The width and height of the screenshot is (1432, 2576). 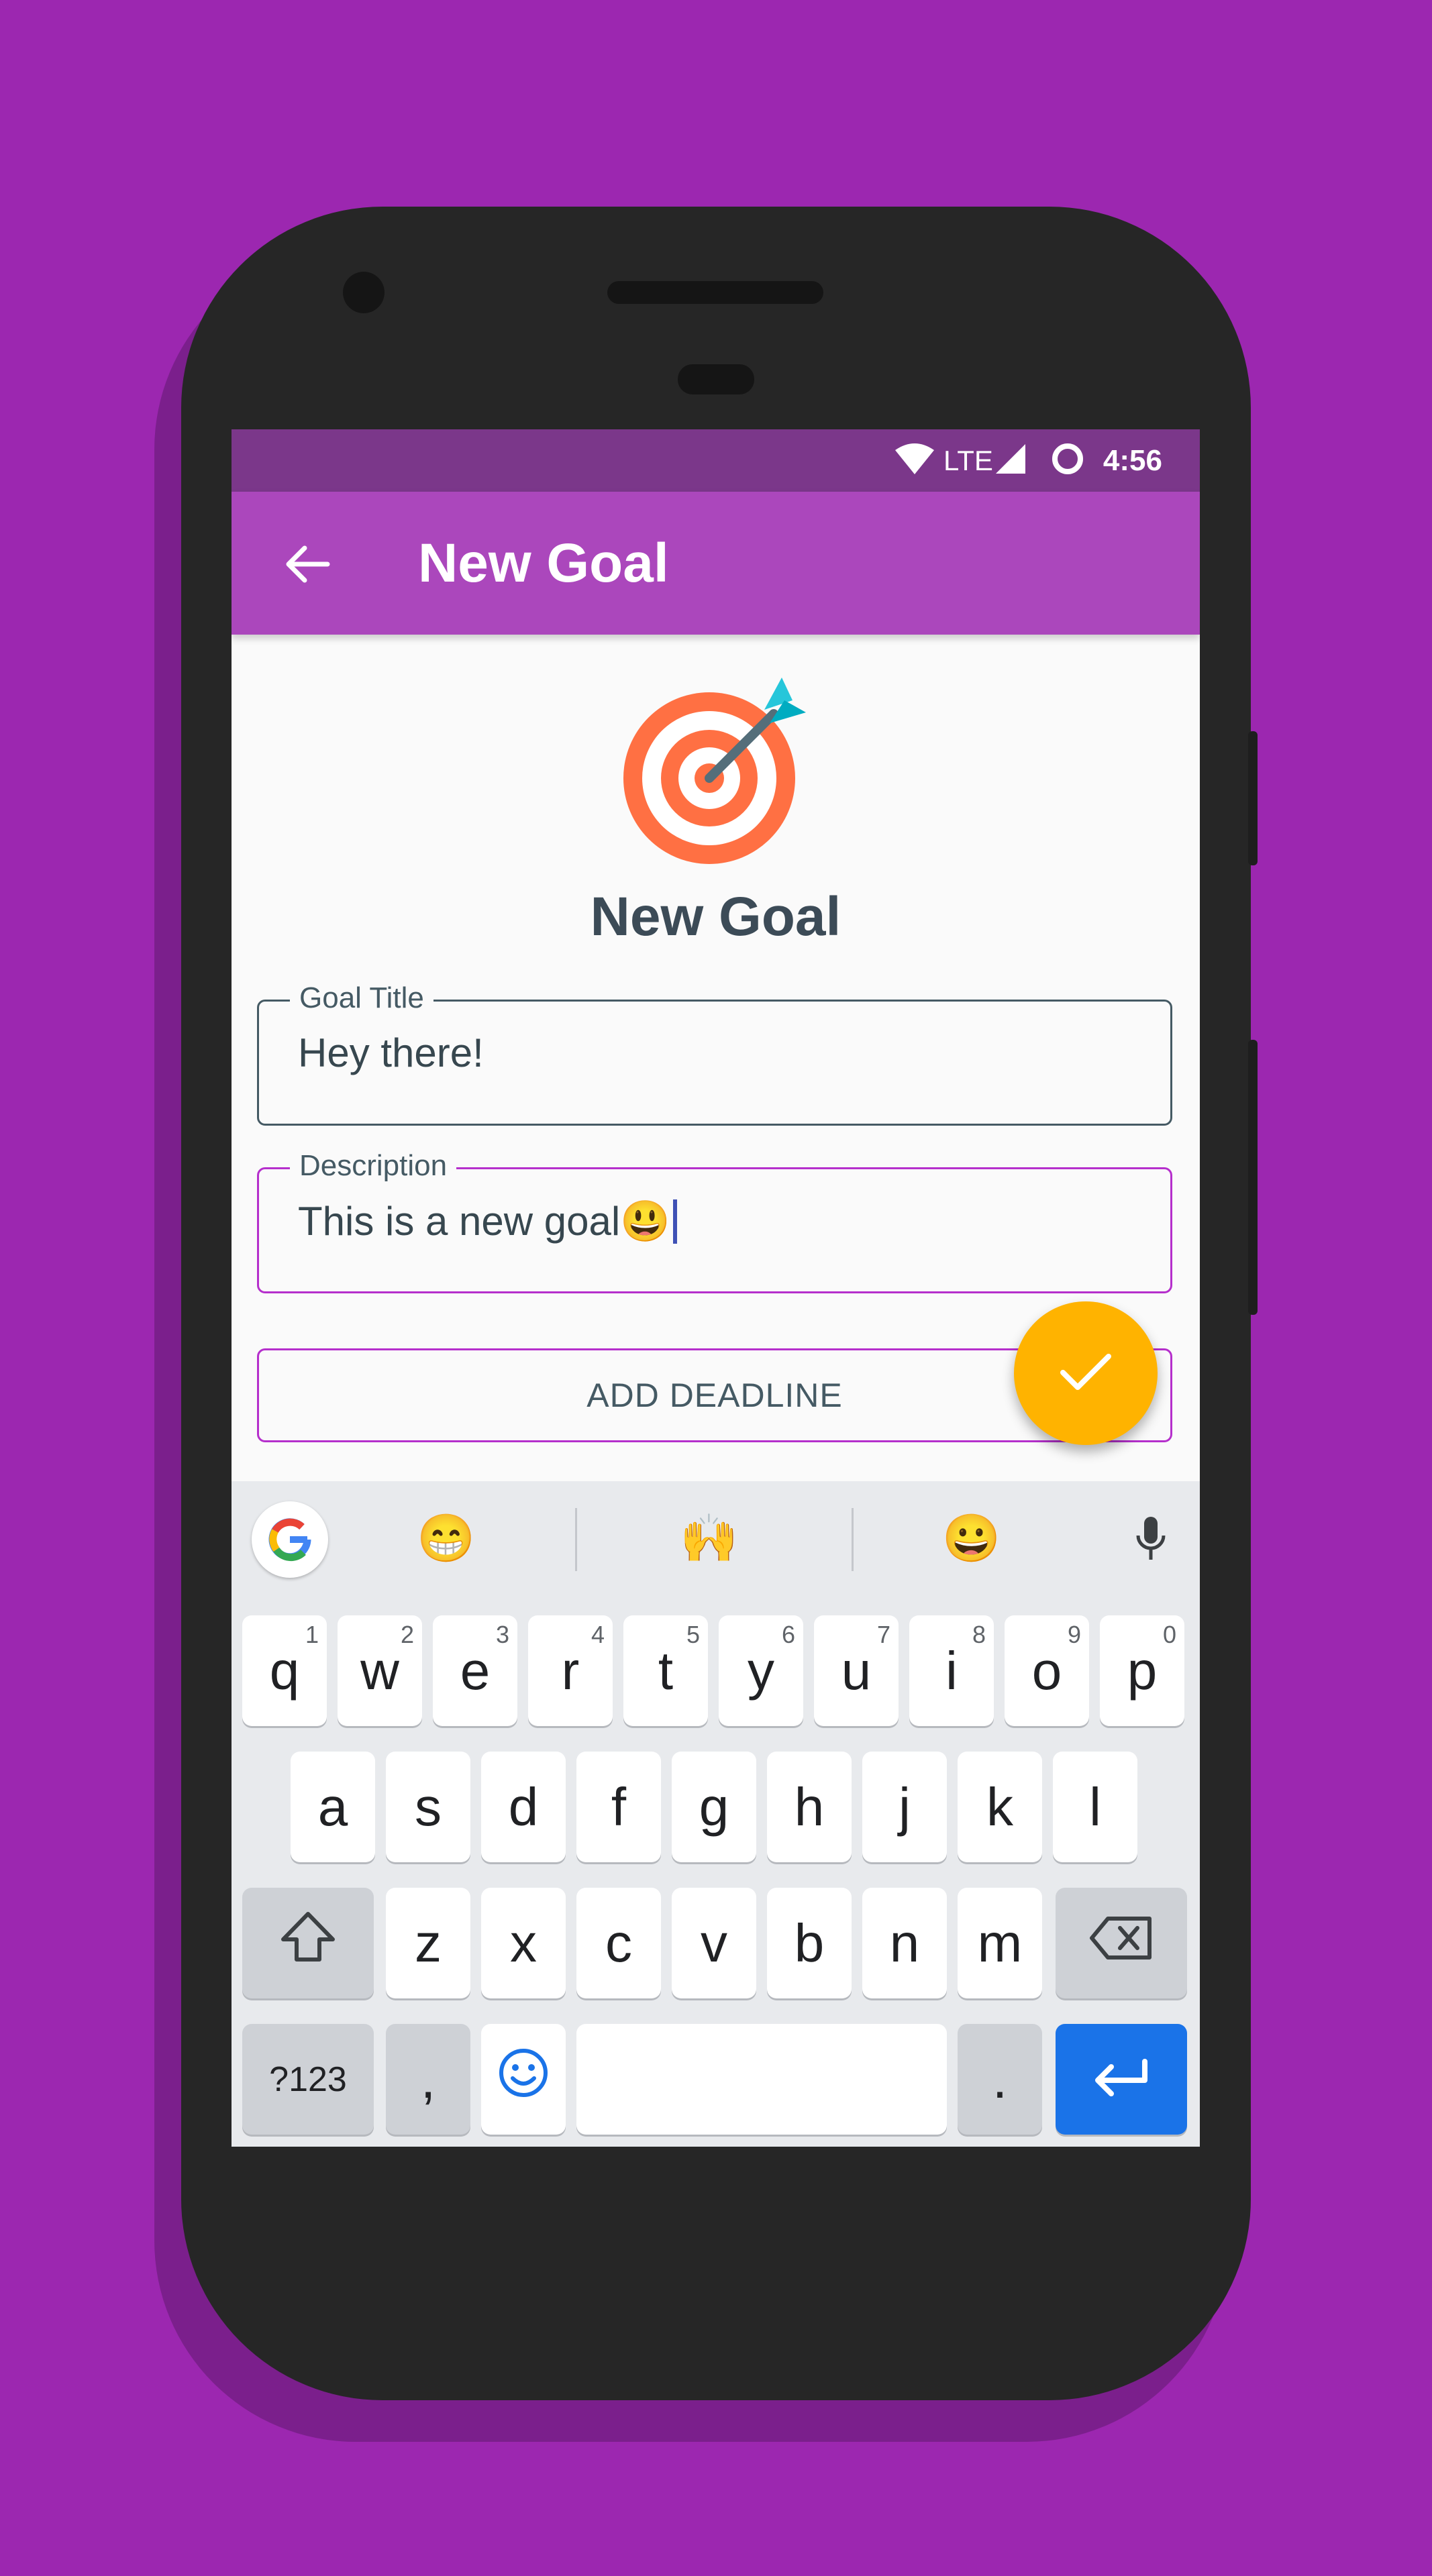 I want to click on key-hint: 8, so click(x=979, y=1634).